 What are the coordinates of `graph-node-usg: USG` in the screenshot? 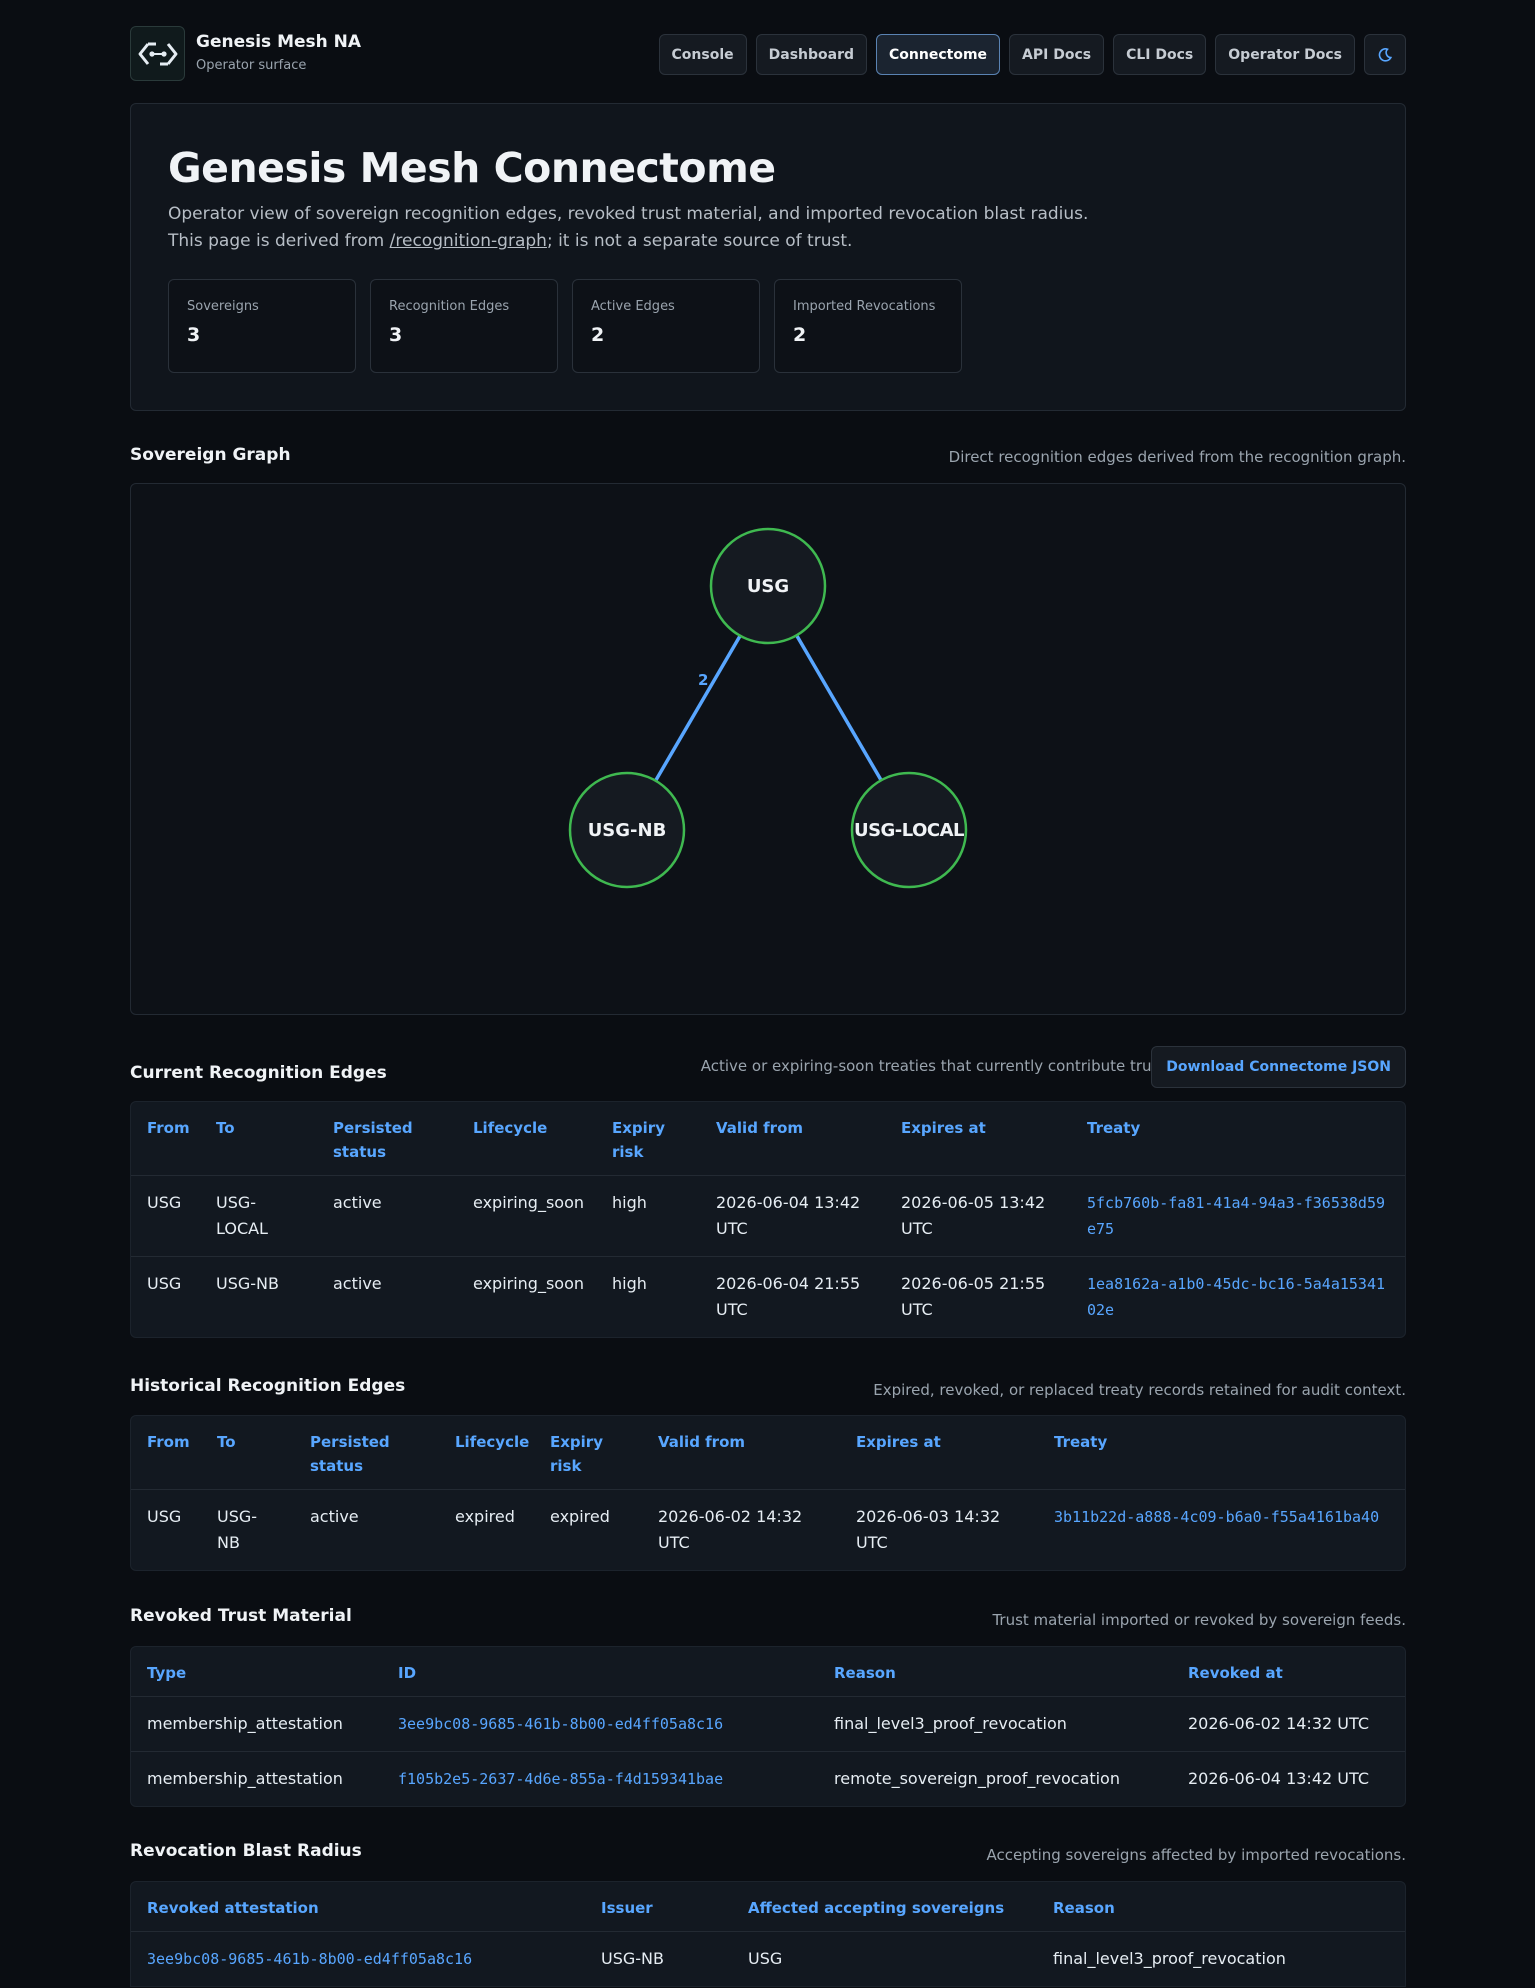 It's located at (768, 586).